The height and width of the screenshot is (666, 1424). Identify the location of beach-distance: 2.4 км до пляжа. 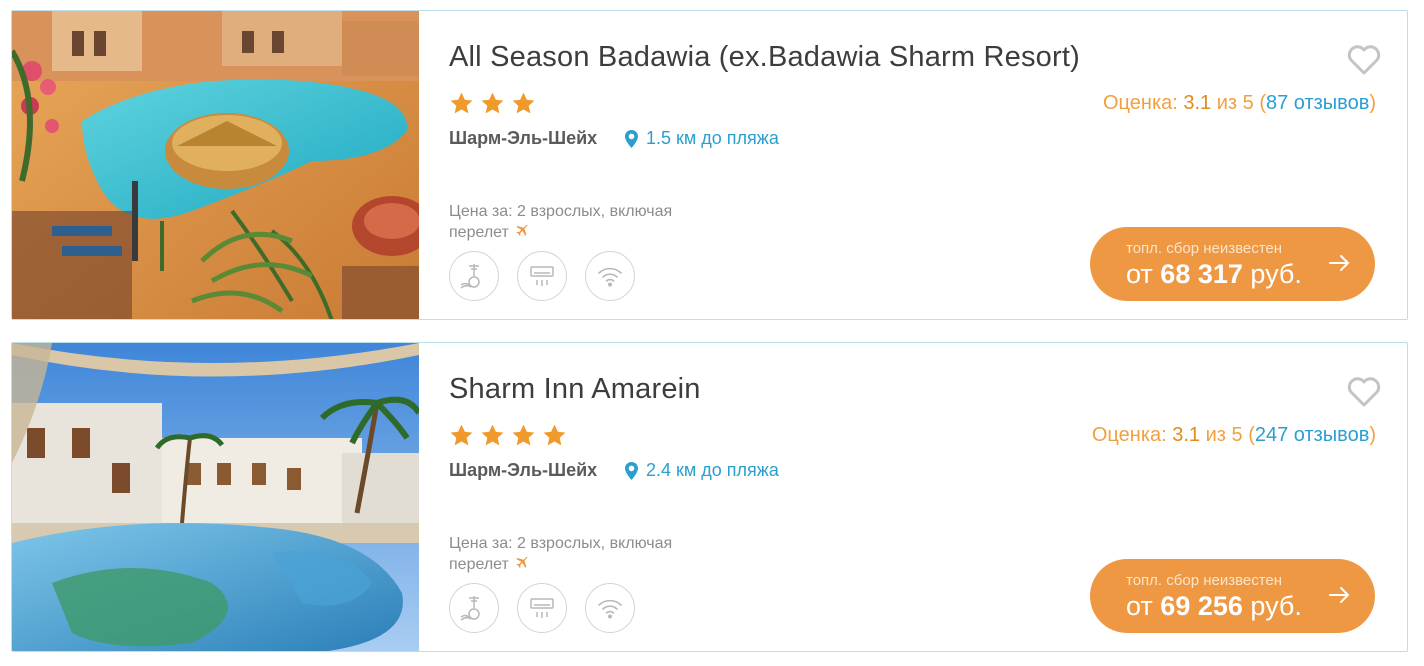
(702, 470).